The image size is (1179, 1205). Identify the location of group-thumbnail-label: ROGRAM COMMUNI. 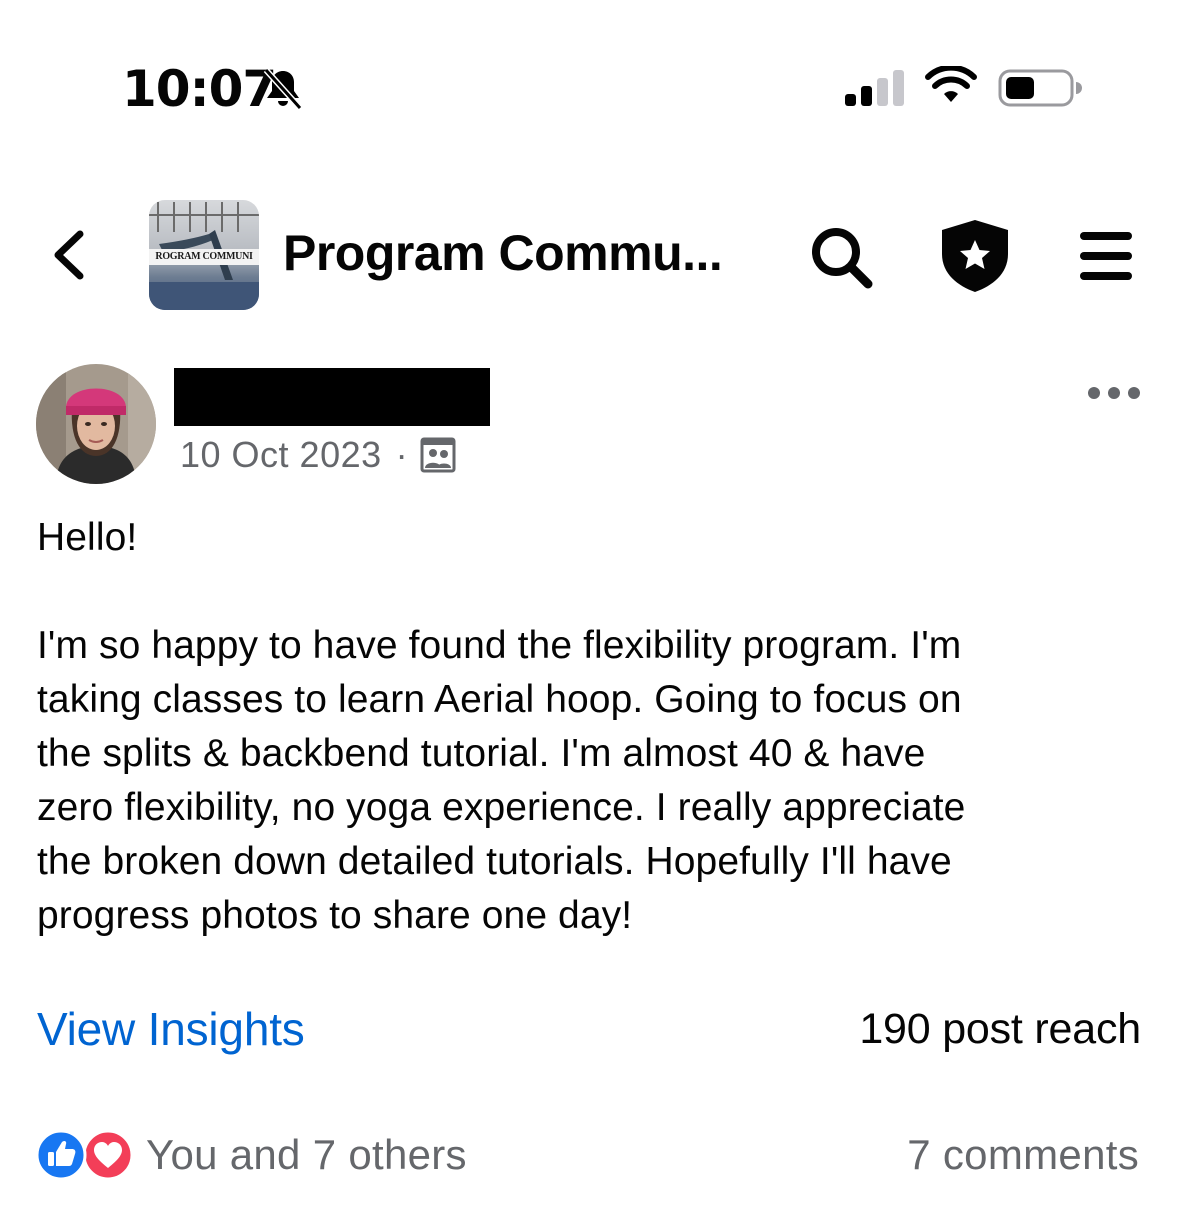
(204, 257).